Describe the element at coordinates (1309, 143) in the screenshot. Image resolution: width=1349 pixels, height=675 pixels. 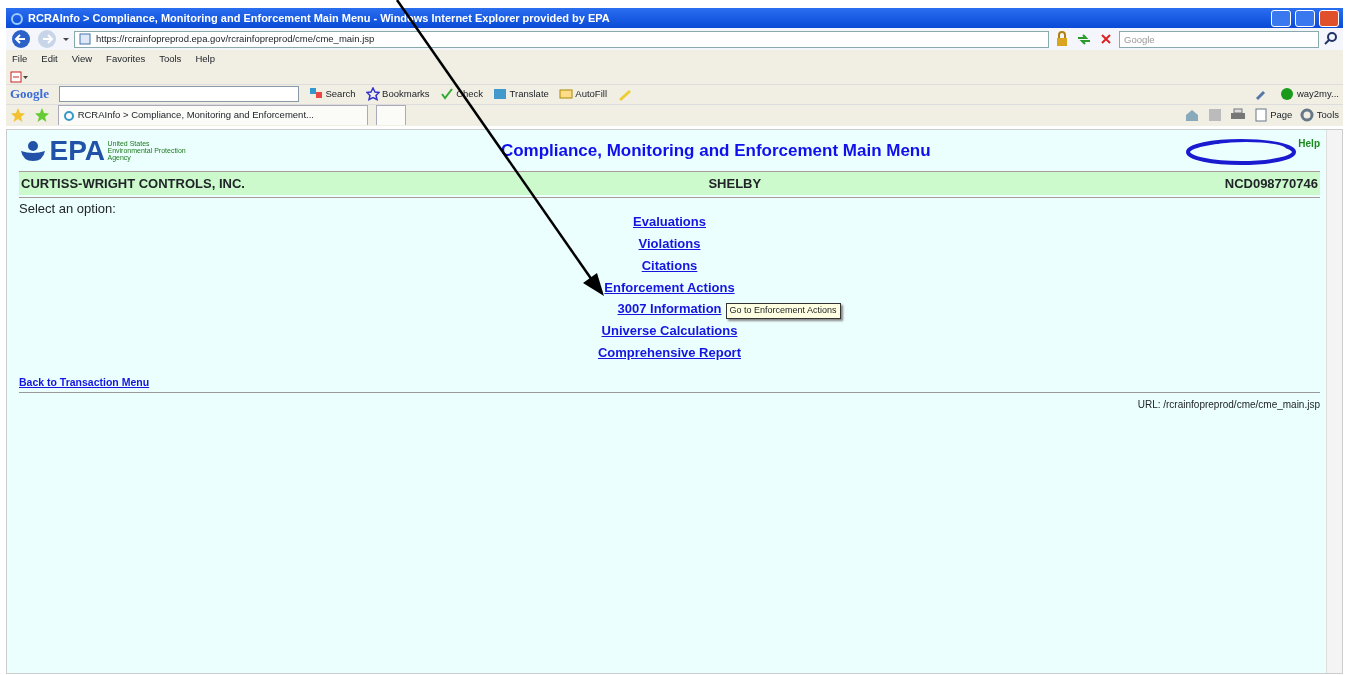
I see `help-link: Help` at that location.